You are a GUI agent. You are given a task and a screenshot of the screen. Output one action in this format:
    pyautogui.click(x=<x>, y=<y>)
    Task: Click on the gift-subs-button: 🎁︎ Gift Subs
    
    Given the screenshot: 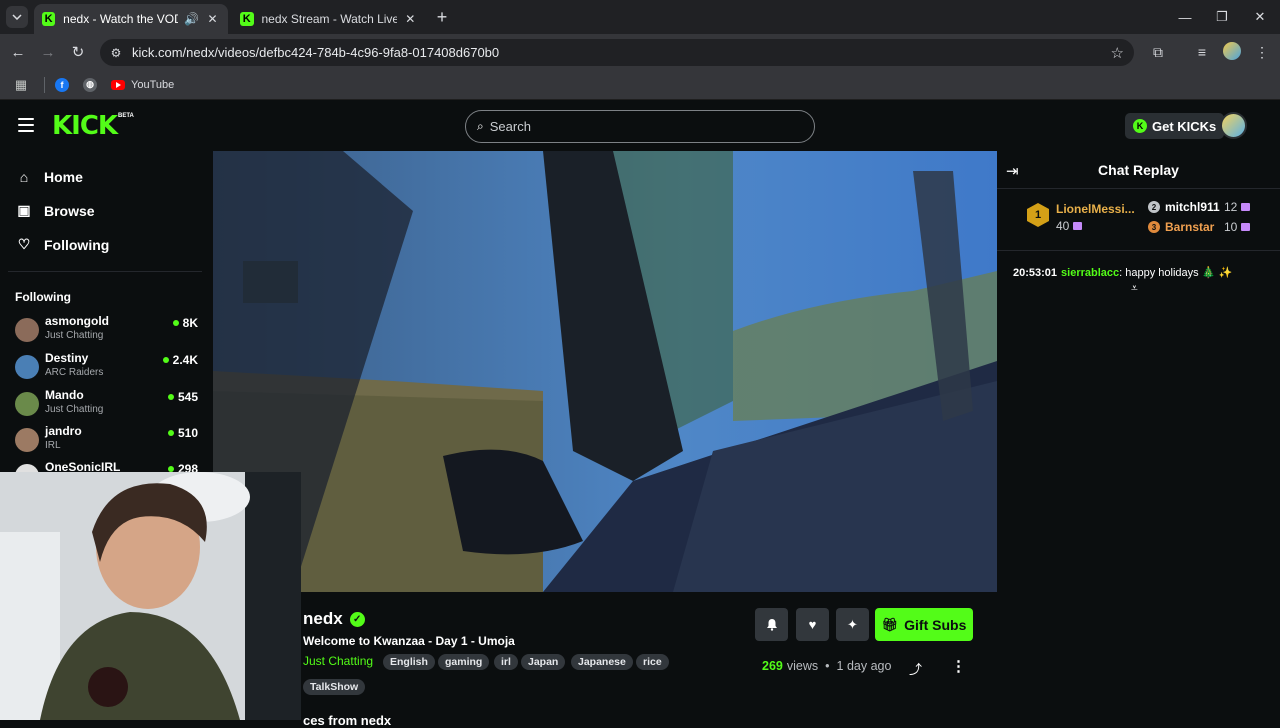 What is the action you would take?
    pyautogui.click(x=924, y=624)
    